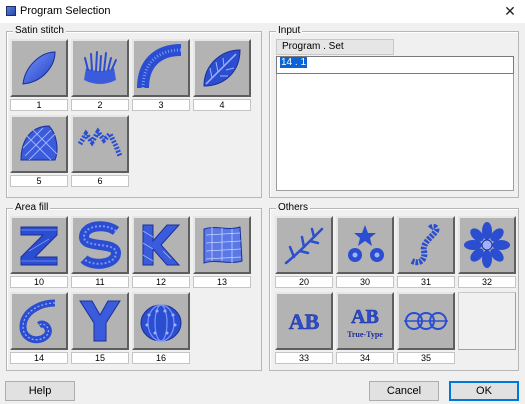 Image resolution: width=525 pixels, height=404 pixels. I want to click on cancel-button: Cancel, so click(404, 391).